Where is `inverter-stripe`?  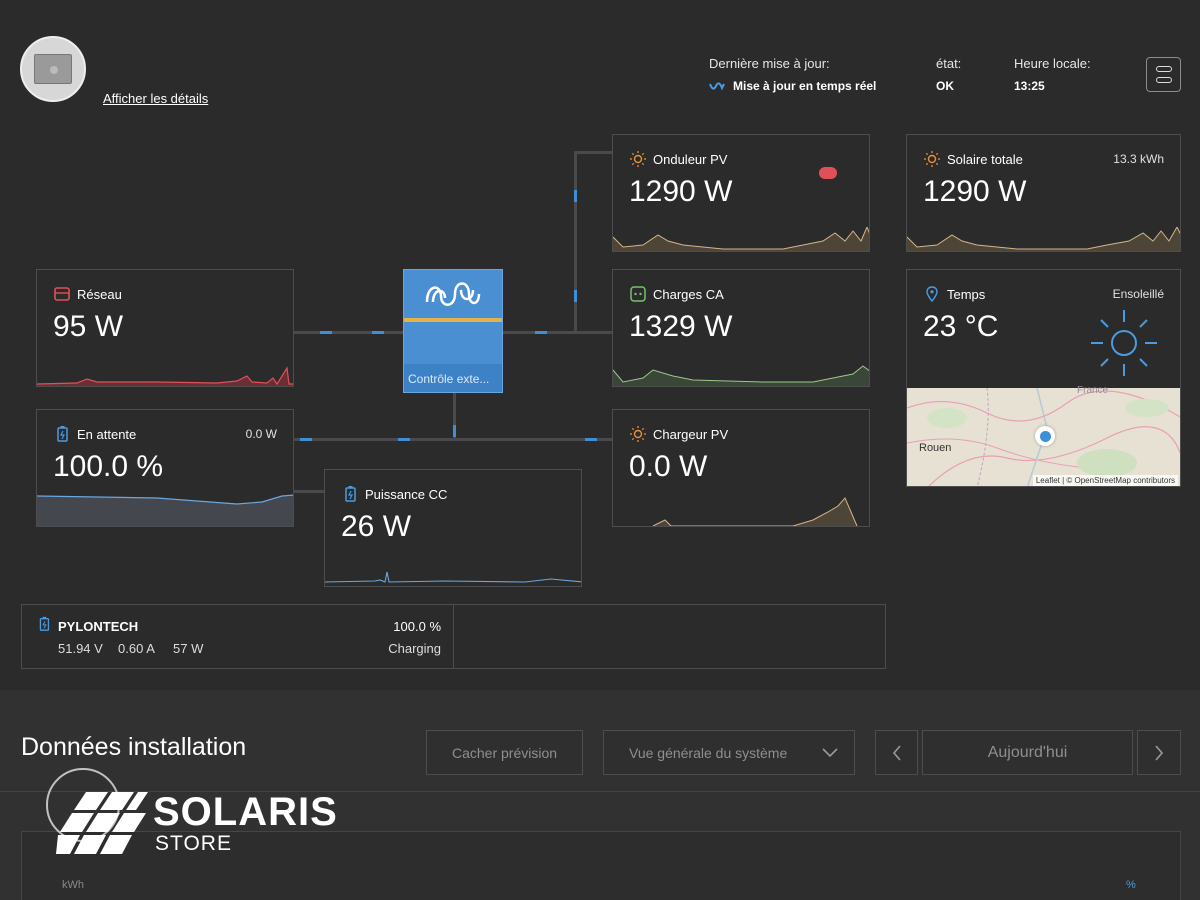 inverter-stripe is located at coordinates (453, 320).